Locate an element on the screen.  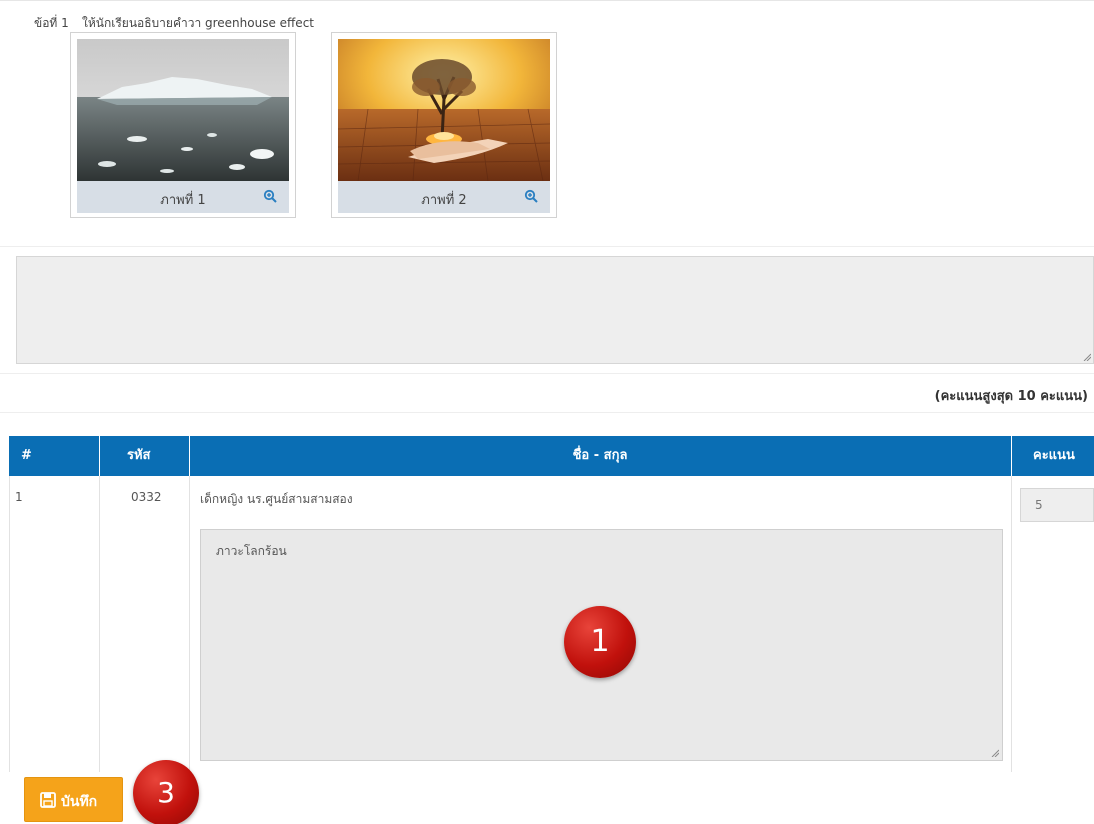
question-number: ข้อที่ 1 is located at coordinates (51, 23).